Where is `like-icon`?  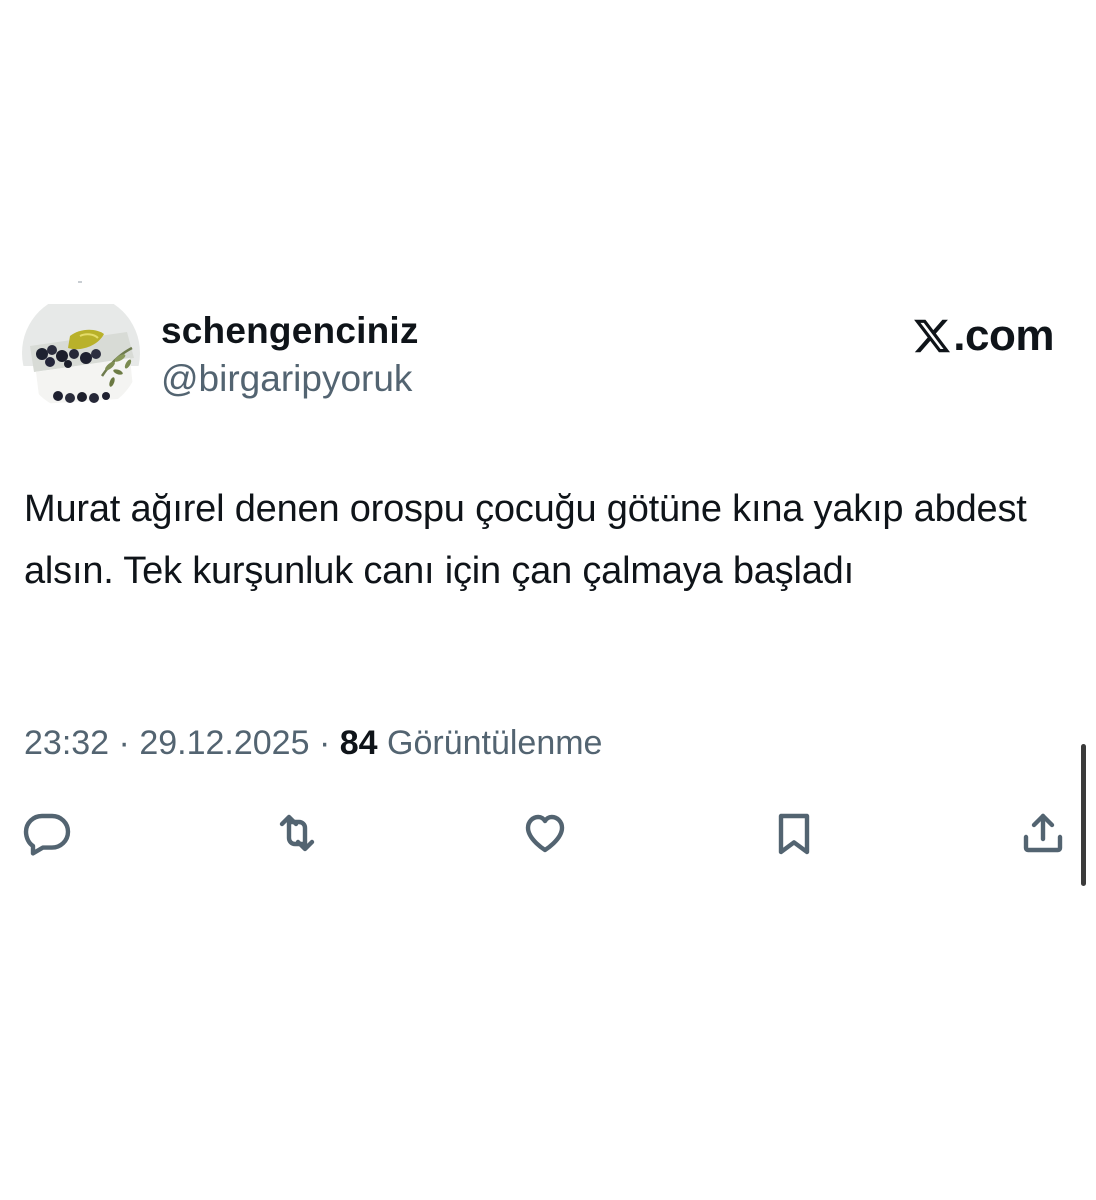 like-icon is located at coordinates (545, 833).